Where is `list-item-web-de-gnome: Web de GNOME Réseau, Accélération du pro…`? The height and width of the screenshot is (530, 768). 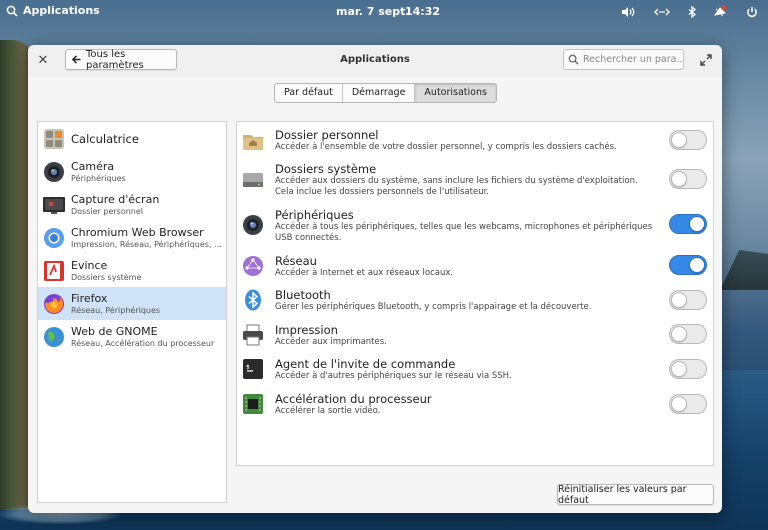
list-item-web-de-gnome: Web de GNOME Réseau, Accélération du pro… is located at coordinates (132, 336).